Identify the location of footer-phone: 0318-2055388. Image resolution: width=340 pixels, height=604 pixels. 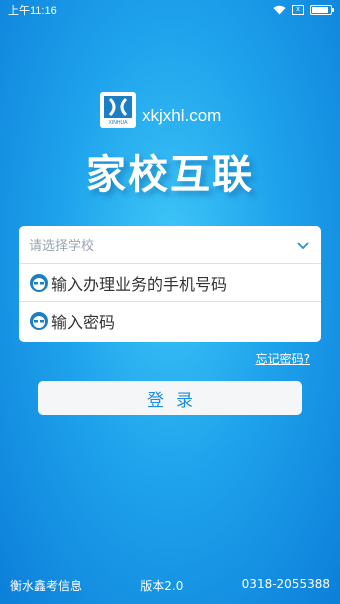
(285, 584).